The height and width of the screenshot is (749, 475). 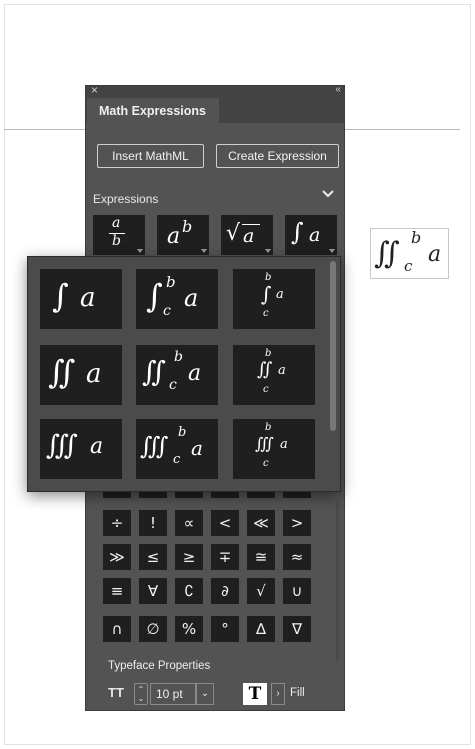 I want to click on integral-limits-stacked-option: b ∫ a c, so click(x=274, y=299).